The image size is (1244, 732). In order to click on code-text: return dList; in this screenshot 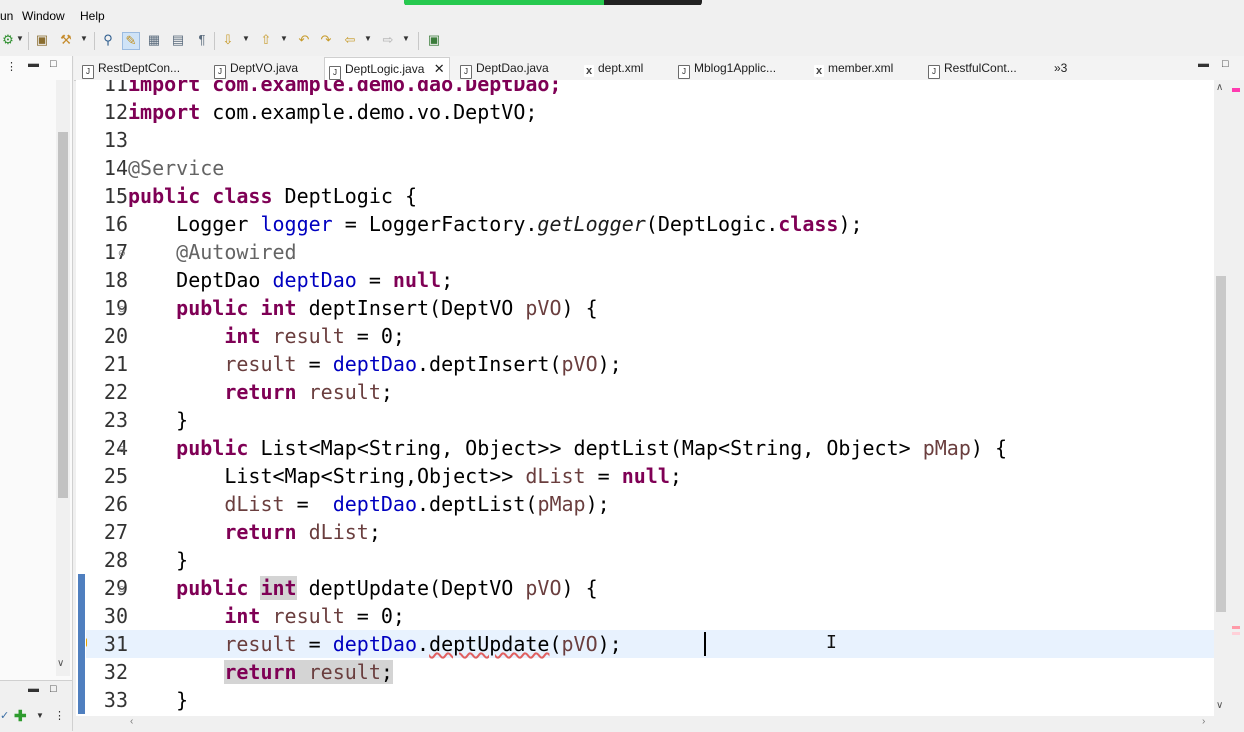, I will do `click(302, 532)`.